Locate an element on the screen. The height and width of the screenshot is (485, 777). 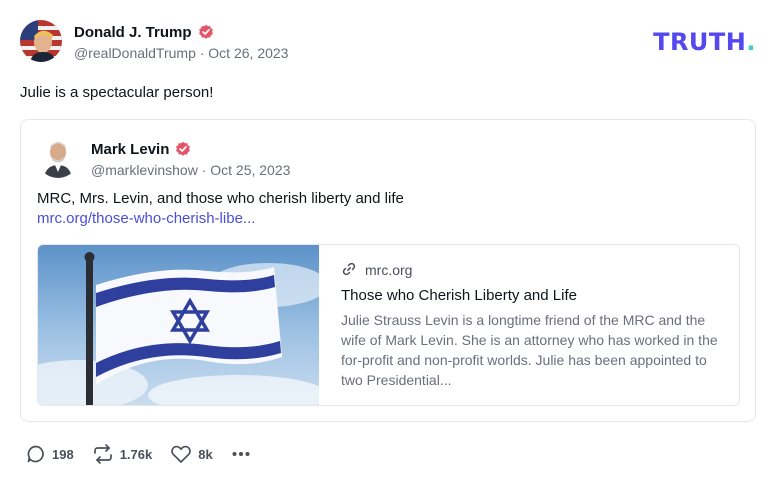
quoted-post-header: Mark Levin @marklevinshow · Oct 25, 2023 is located at coordinates (163, 157).